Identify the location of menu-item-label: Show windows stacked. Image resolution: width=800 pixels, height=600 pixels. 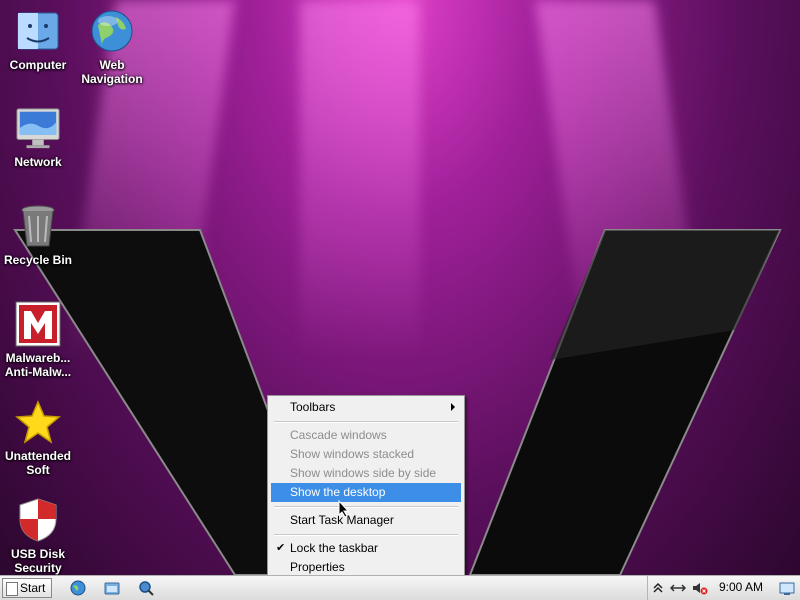
(352, 454).